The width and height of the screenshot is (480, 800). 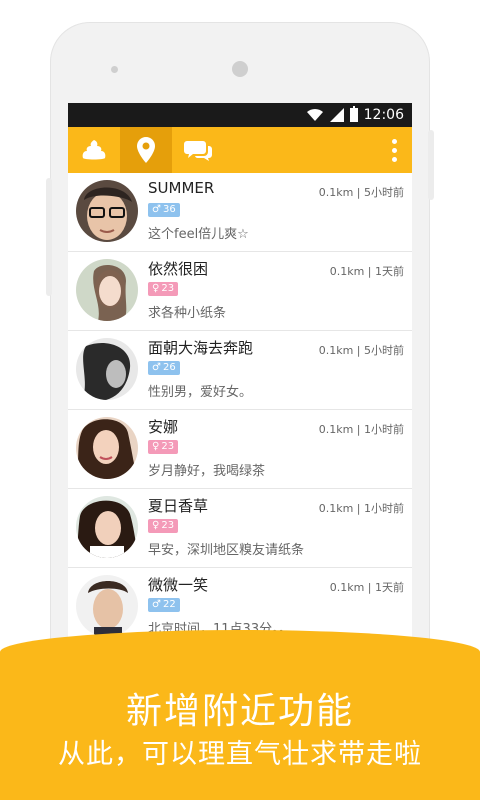 I want to click on phone-volume-button, so click(x=49, y=237).